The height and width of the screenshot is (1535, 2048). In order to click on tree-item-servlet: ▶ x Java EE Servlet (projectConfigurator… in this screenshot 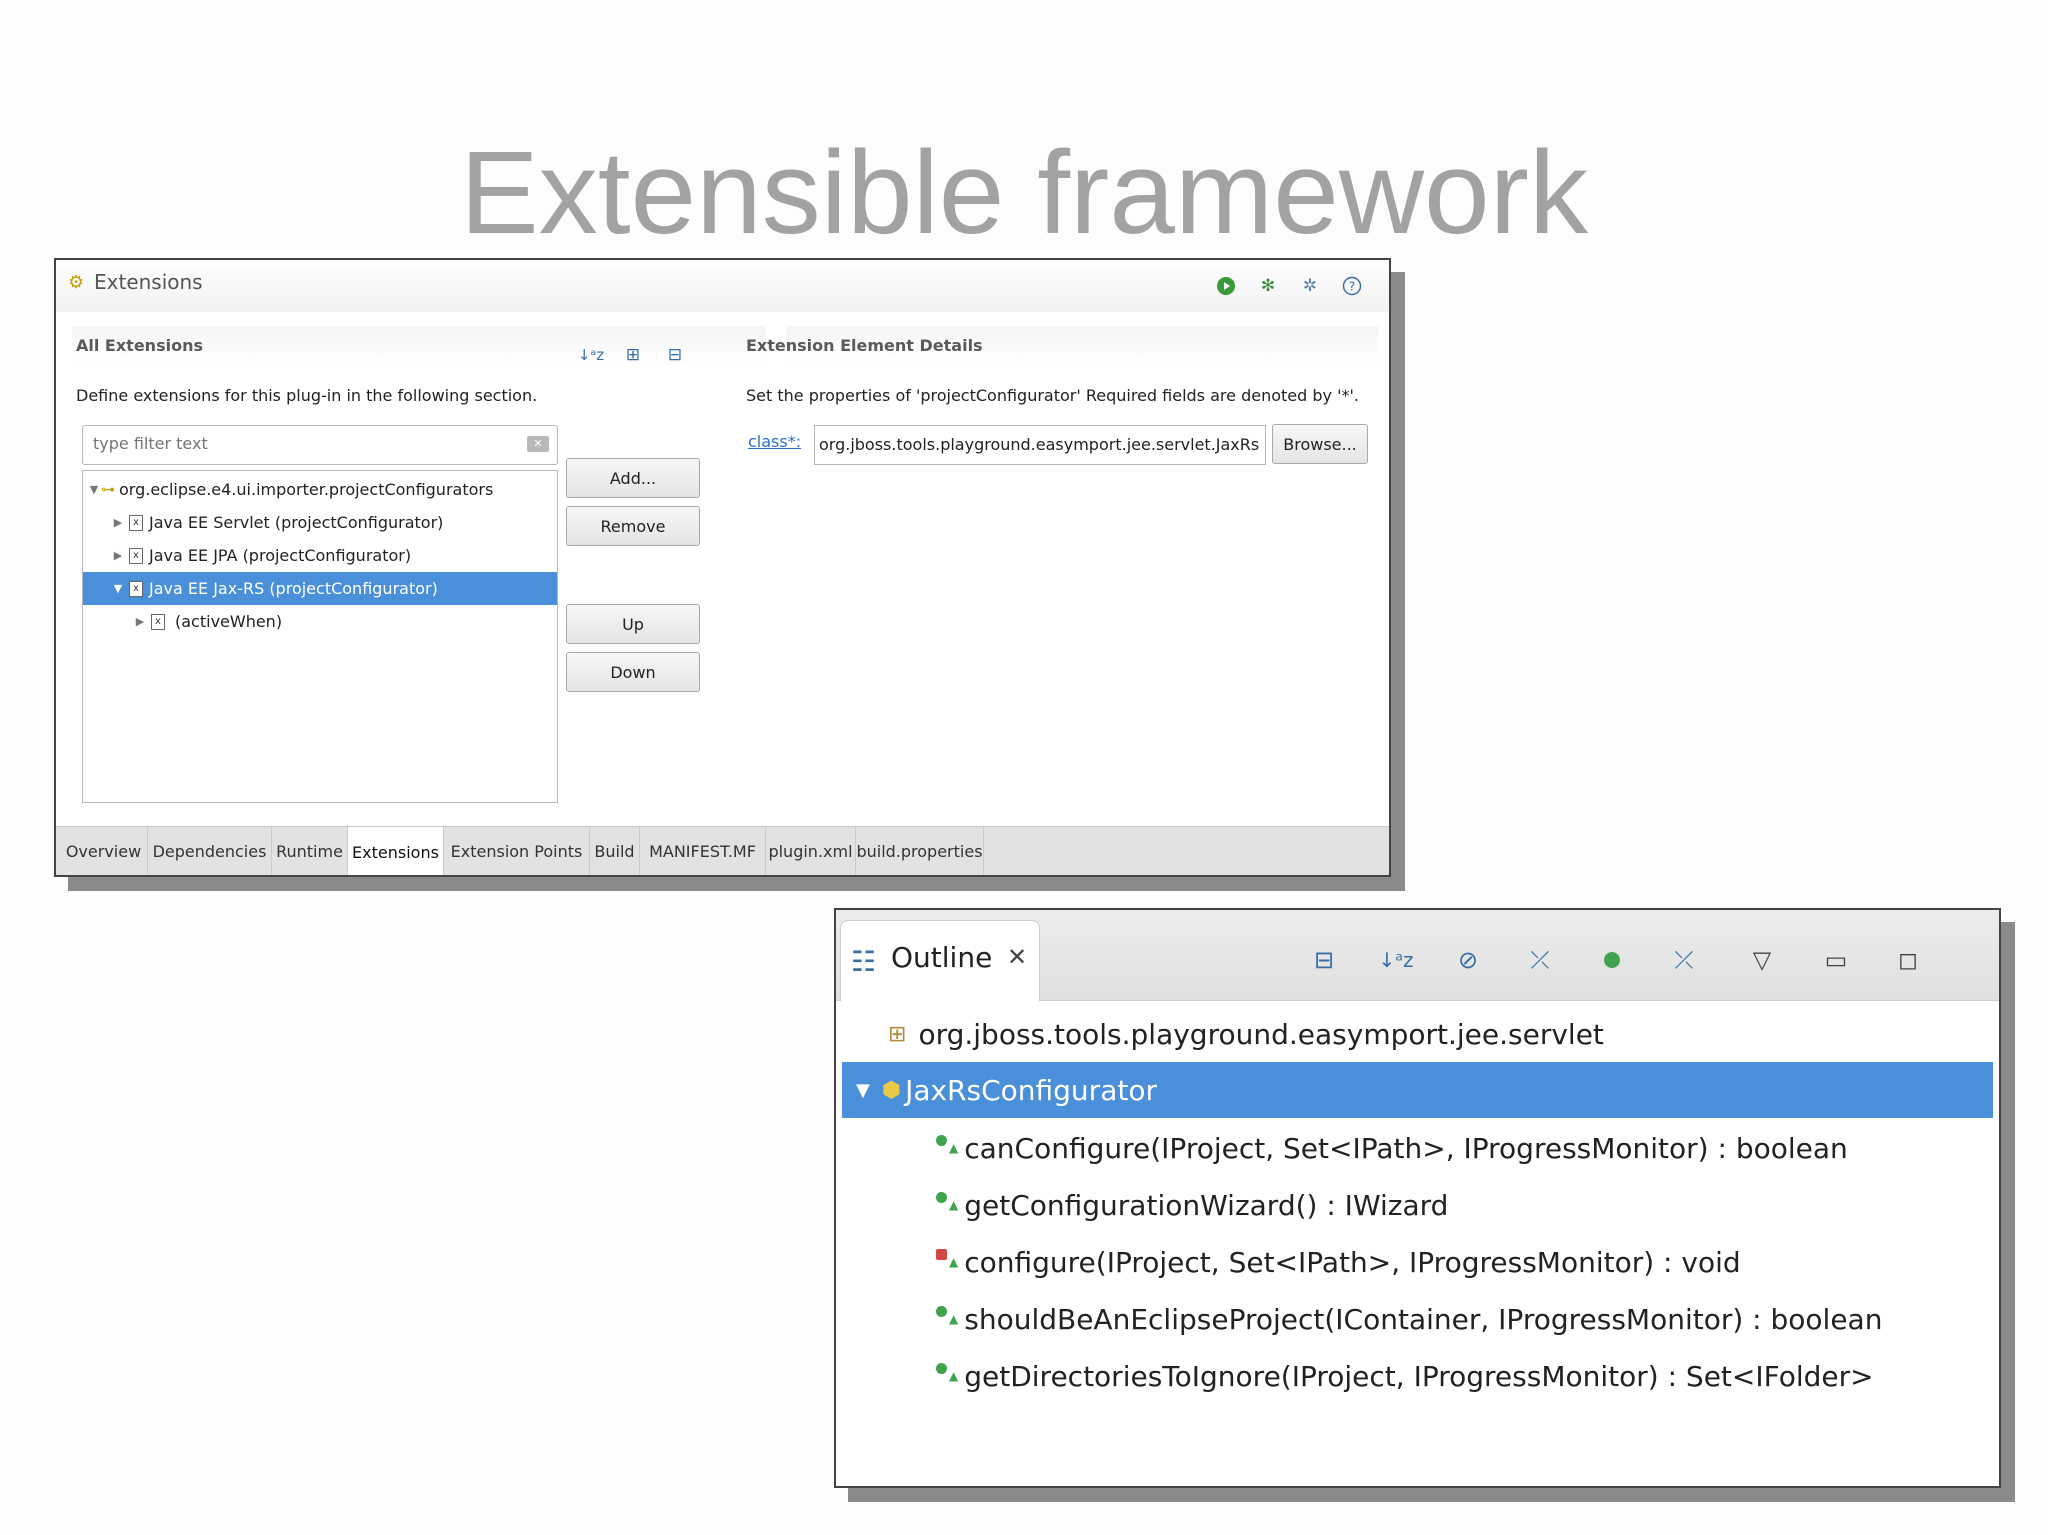, I will do `click(320, 522)`.